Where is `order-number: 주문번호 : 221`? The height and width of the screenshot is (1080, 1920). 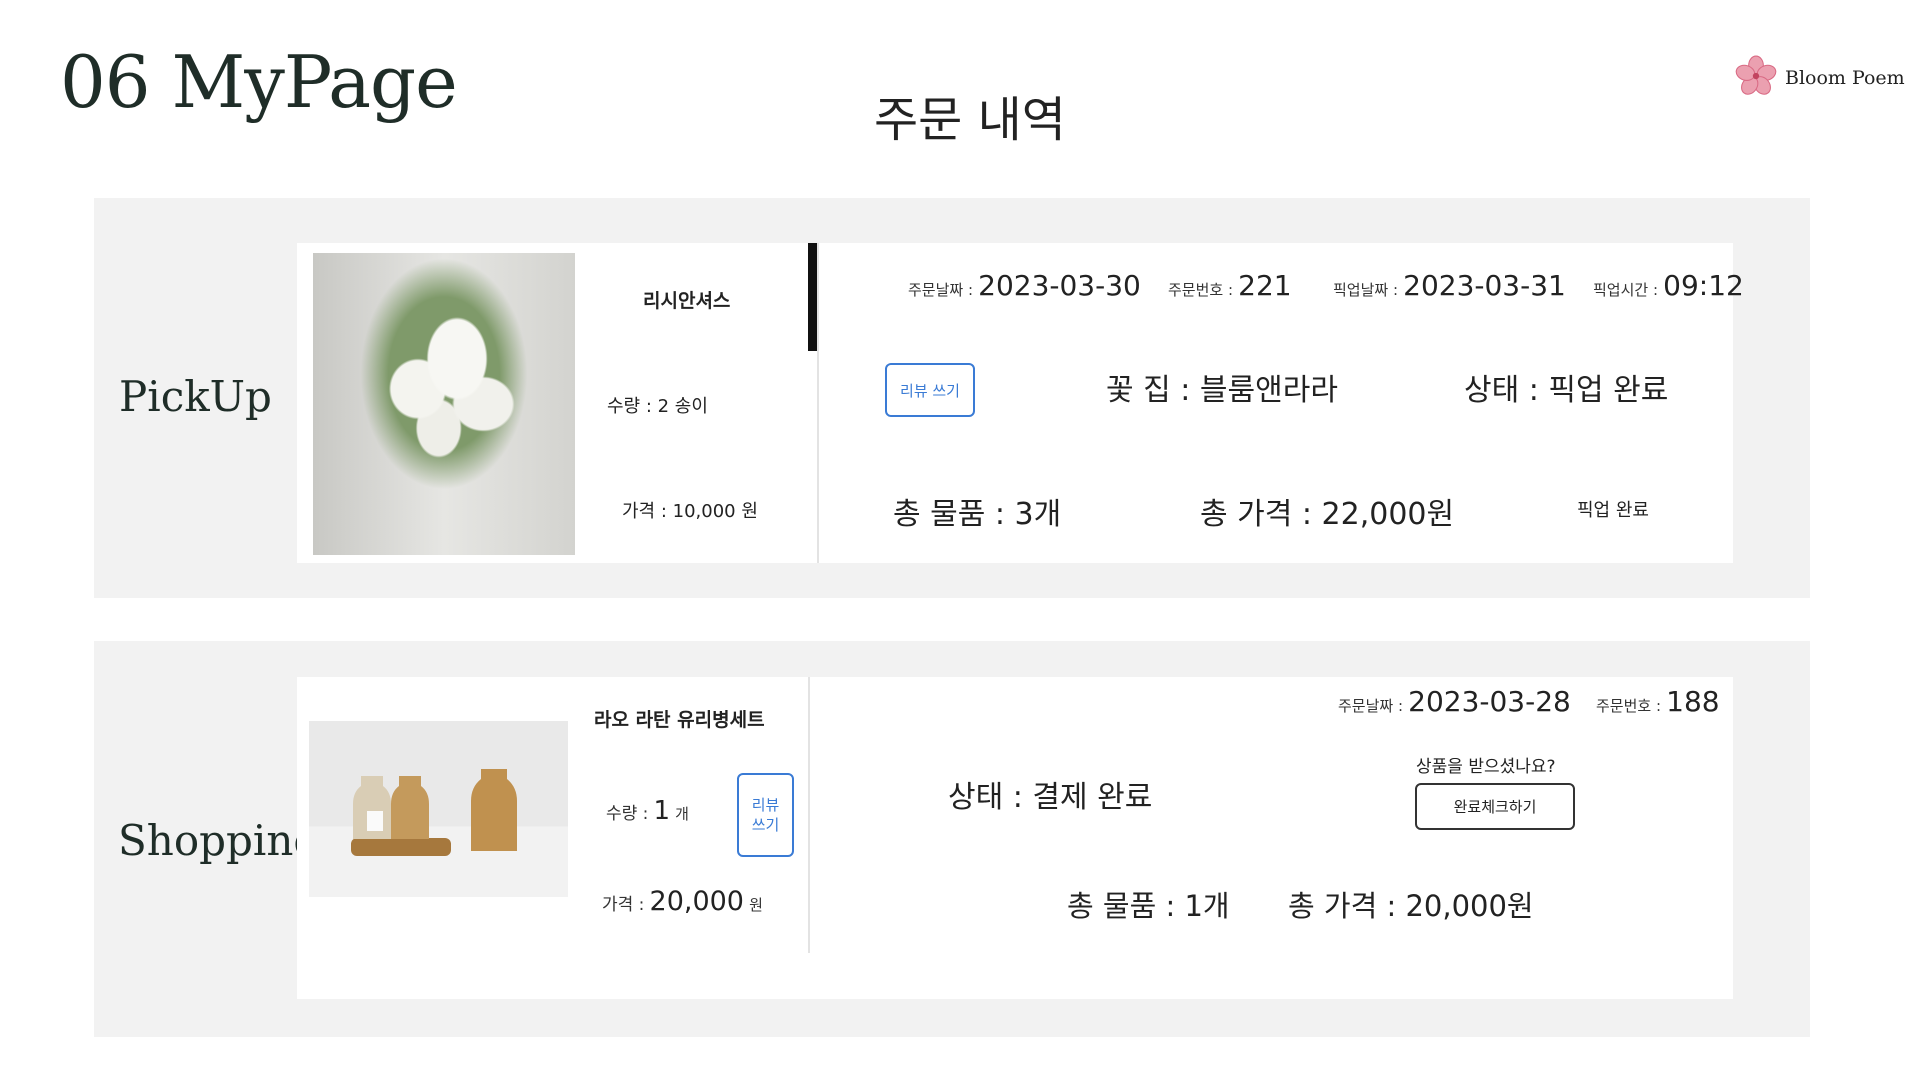
order-number: 주문번호 : 221 is located at coordinates (1230, 285).